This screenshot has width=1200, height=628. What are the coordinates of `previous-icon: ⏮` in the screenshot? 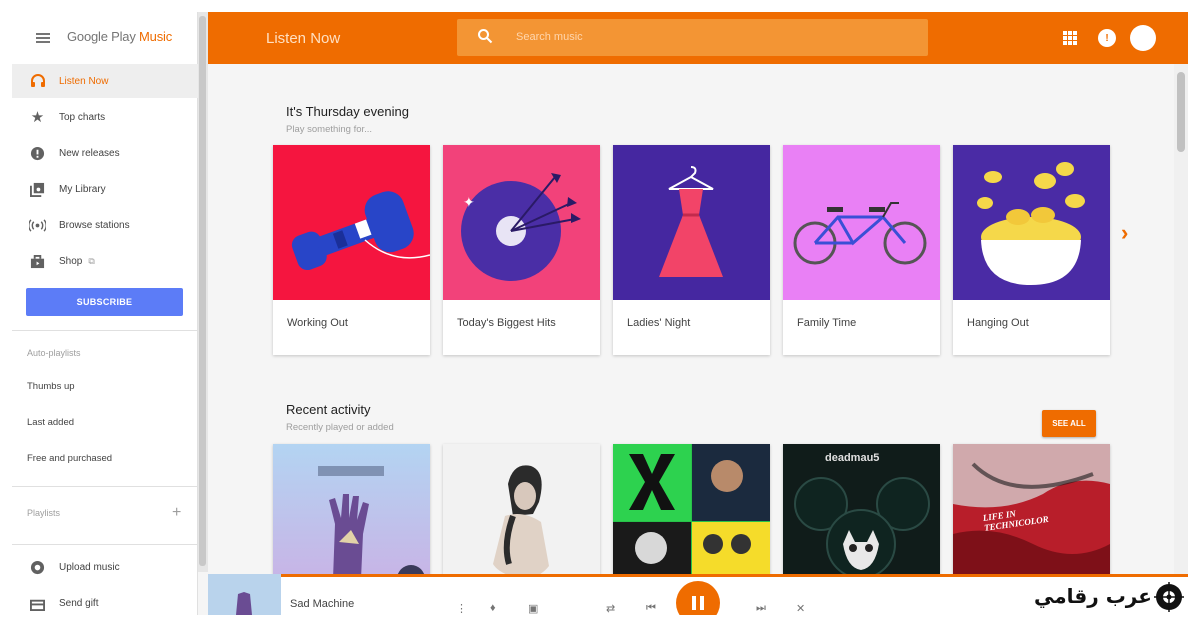 It's located at (651, 608).